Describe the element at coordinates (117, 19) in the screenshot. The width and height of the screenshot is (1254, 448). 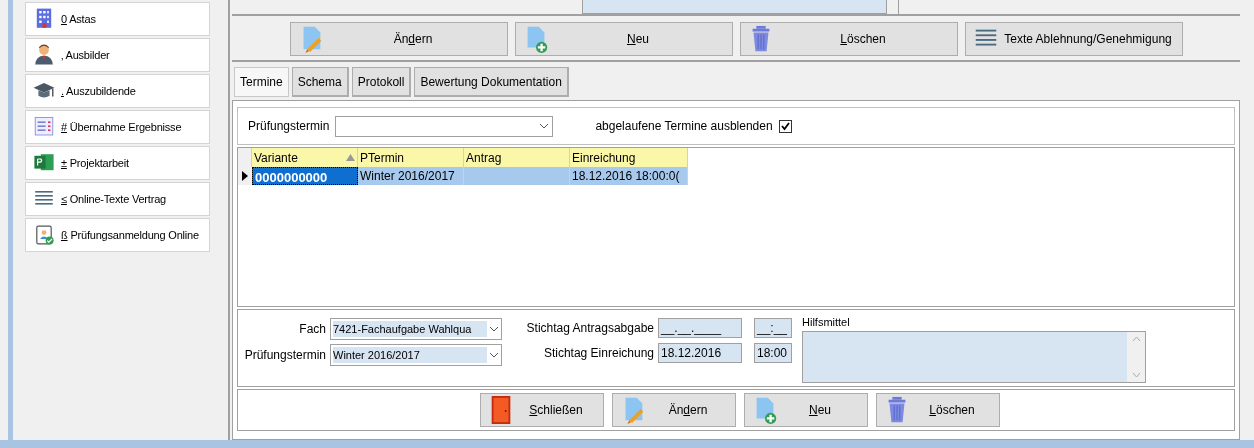
I see `sidebar-item: 0 Astas` at that location.